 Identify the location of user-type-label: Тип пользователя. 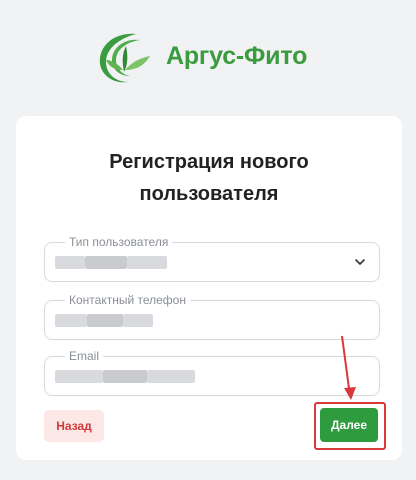
(119, 242).